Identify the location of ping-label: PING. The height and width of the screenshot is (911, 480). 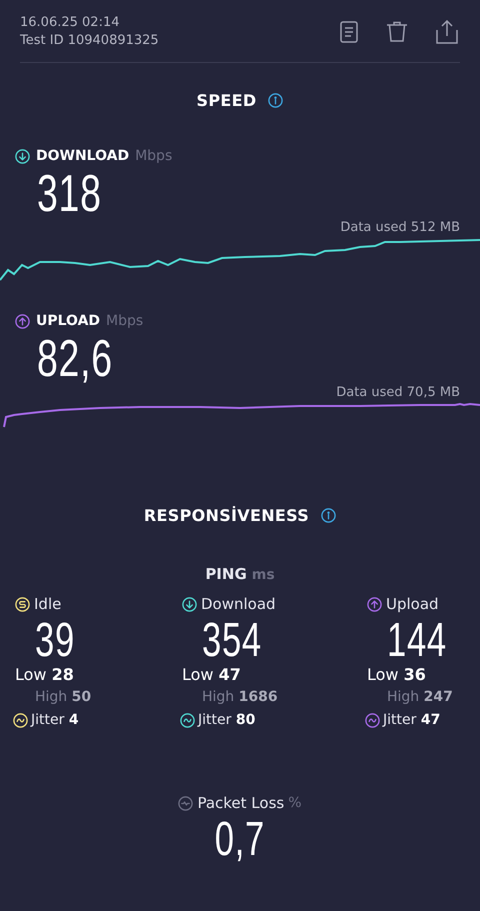
(226, 574).